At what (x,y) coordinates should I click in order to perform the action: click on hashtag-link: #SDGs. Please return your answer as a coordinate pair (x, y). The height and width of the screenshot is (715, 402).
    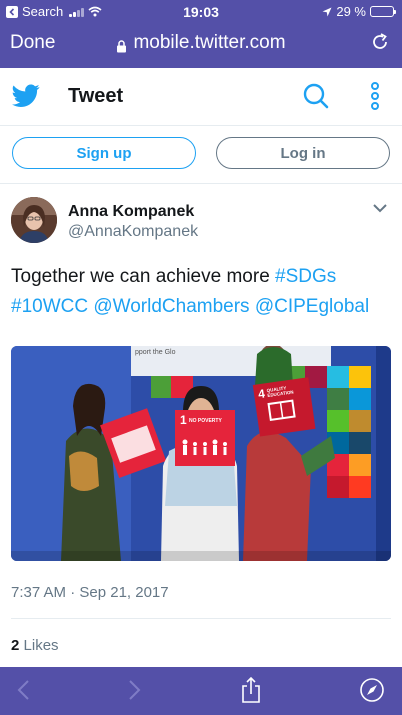
    Looking at the image, I should click on (305, 276).